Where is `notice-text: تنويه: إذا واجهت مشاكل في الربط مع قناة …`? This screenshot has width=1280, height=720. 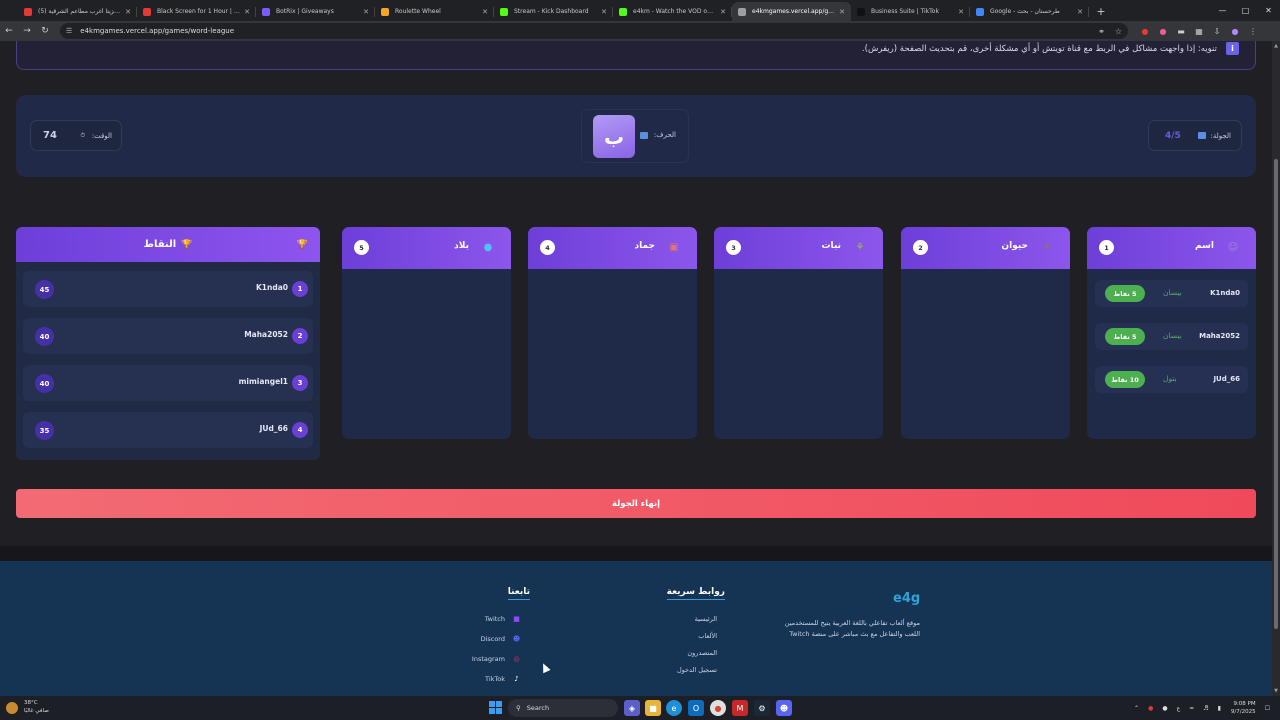
notice-text: تنويه: إذا واجهت مشاكل في الربط مع قناة … is located at coordinates (1039, 49).